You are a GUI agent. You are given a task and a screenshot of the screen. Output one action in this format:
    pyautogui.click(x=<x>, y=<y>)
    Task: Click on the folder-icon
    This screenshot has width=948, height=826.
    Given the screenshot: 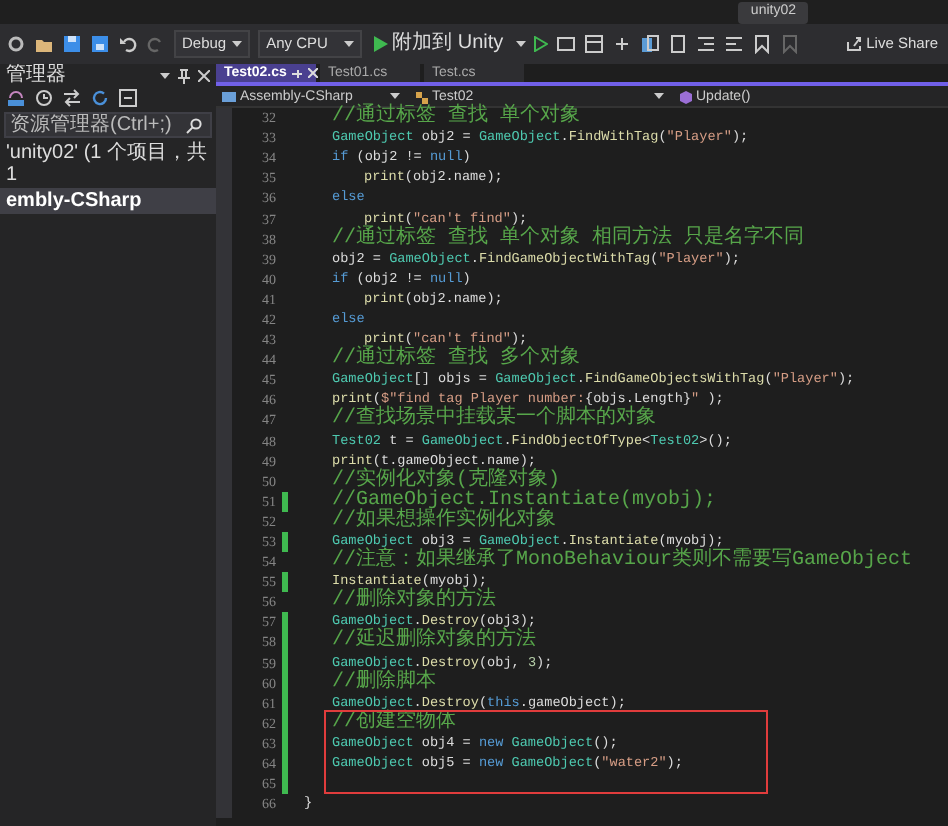 What is the action you would take?
    pyautogui.click(x=44, y=44)
    